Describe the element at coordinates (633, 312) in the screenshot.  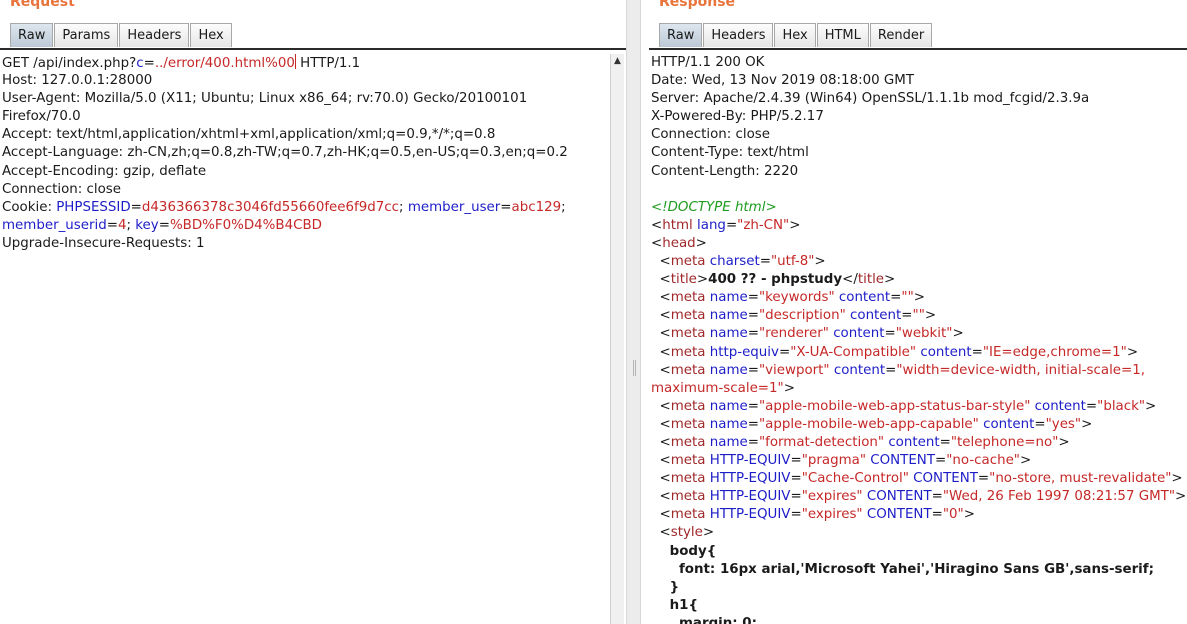
I see `pane-splitter` at that location.